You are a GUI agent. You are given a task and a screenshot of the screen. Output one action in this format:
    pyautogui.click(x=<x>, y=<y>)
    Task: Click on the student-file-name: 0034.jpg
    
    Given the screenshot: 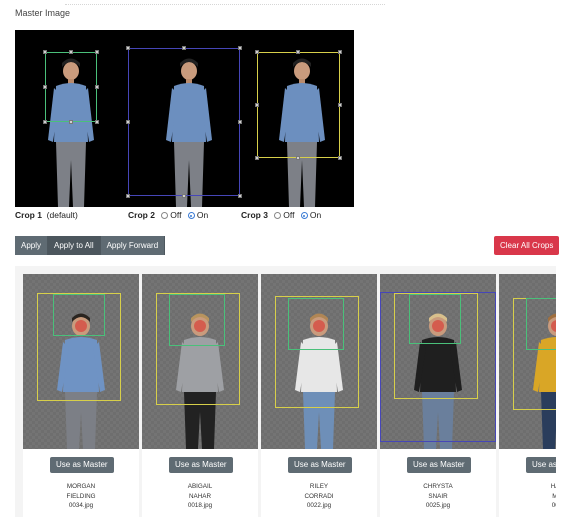 What is the action you would take?
    pyautogui.click(x=81, y=505)
    